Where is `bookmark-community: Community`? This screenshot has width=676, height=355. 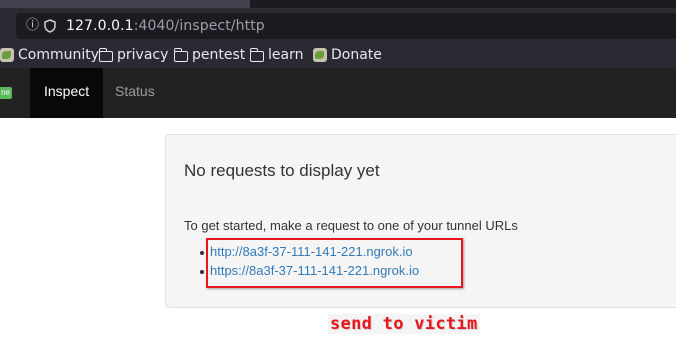 bookmark-community: Community is located at coordinates (49, 55).